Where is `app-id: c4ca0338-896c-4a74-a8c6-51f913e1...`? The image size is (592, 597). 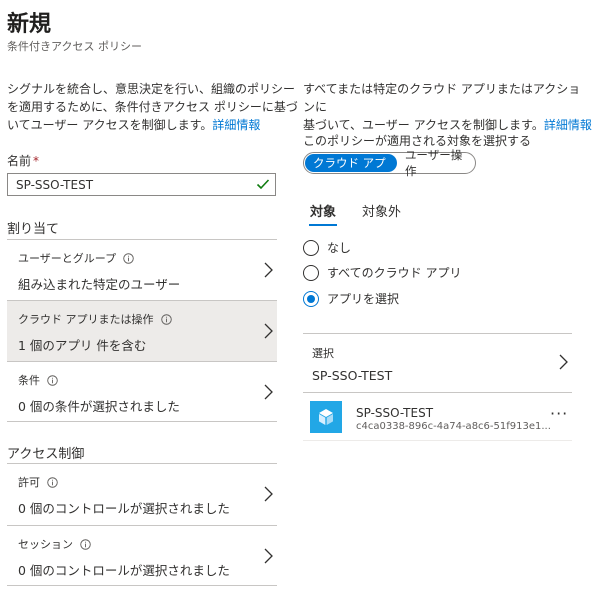
app-id: c4ca0338-896c-4a74-a8c6-51f913e1... is located at coordinates (453, 426).